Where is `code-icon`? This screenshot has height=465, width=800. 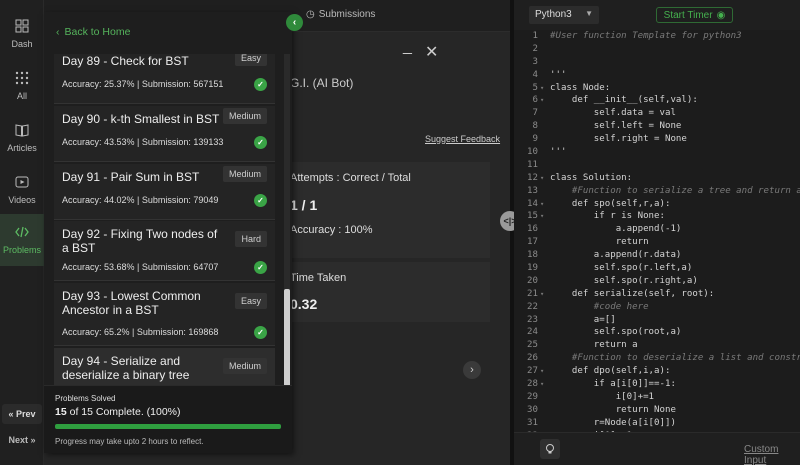 code-icon is located at coordinates (22, 232).